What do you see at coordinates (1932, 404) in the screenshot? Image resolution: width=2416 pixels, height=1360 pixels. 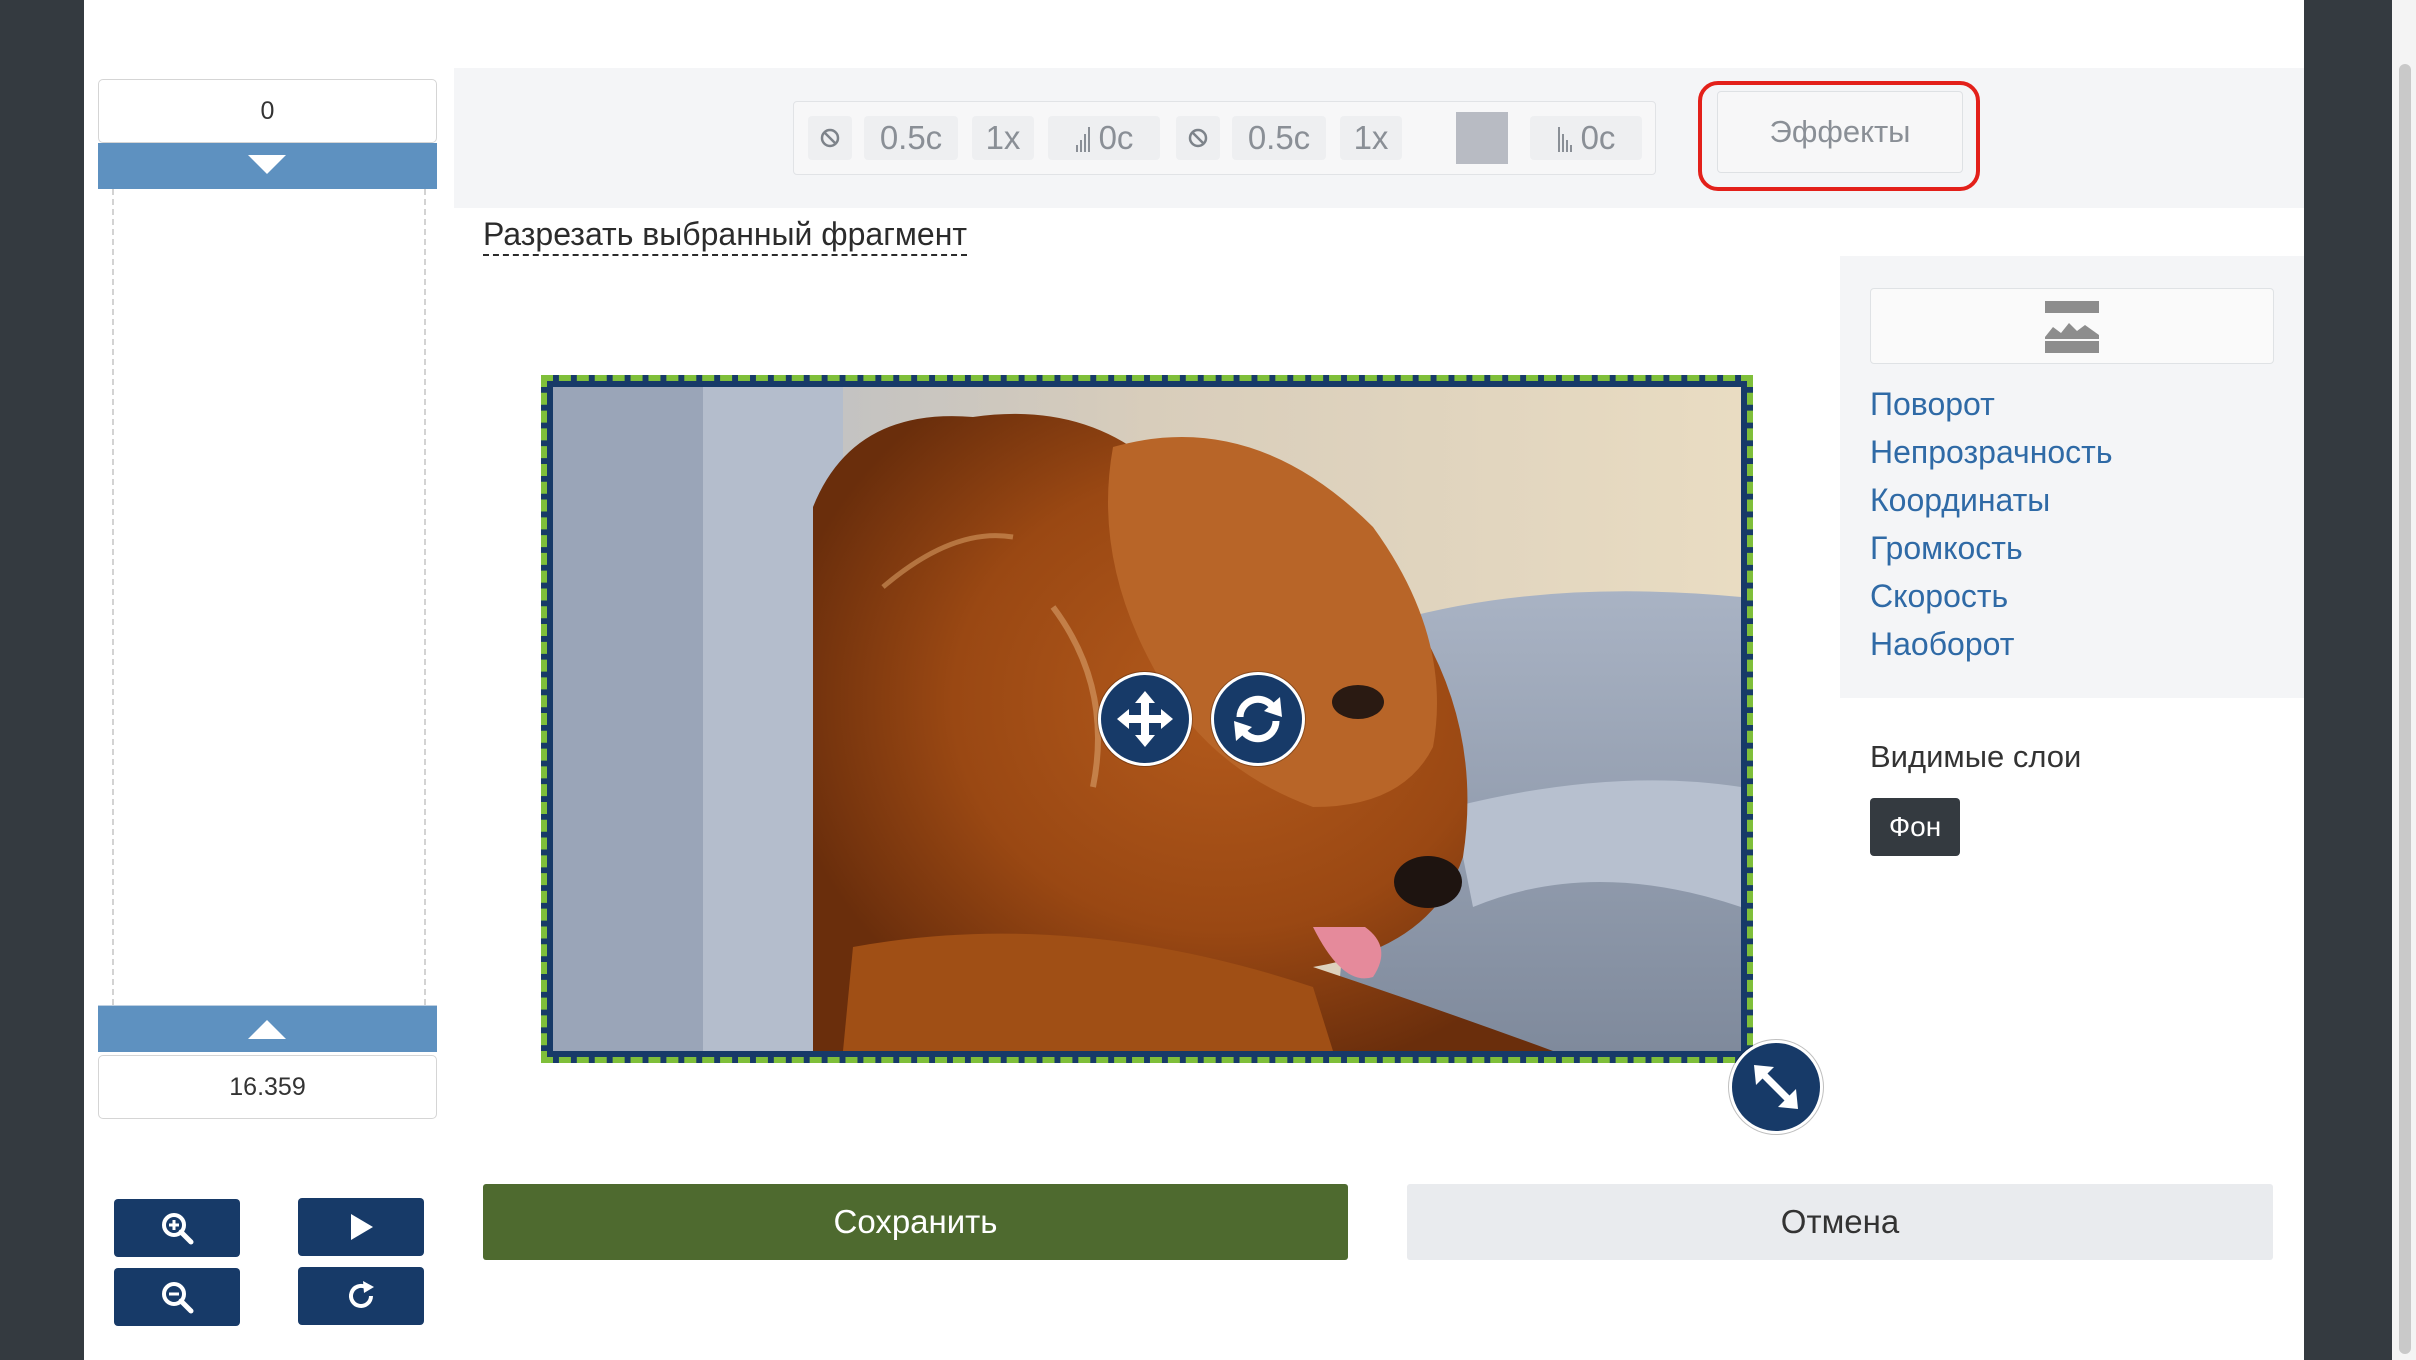 I see `prop-rotation-link: Поворот` at bounding box center [1932, 404].